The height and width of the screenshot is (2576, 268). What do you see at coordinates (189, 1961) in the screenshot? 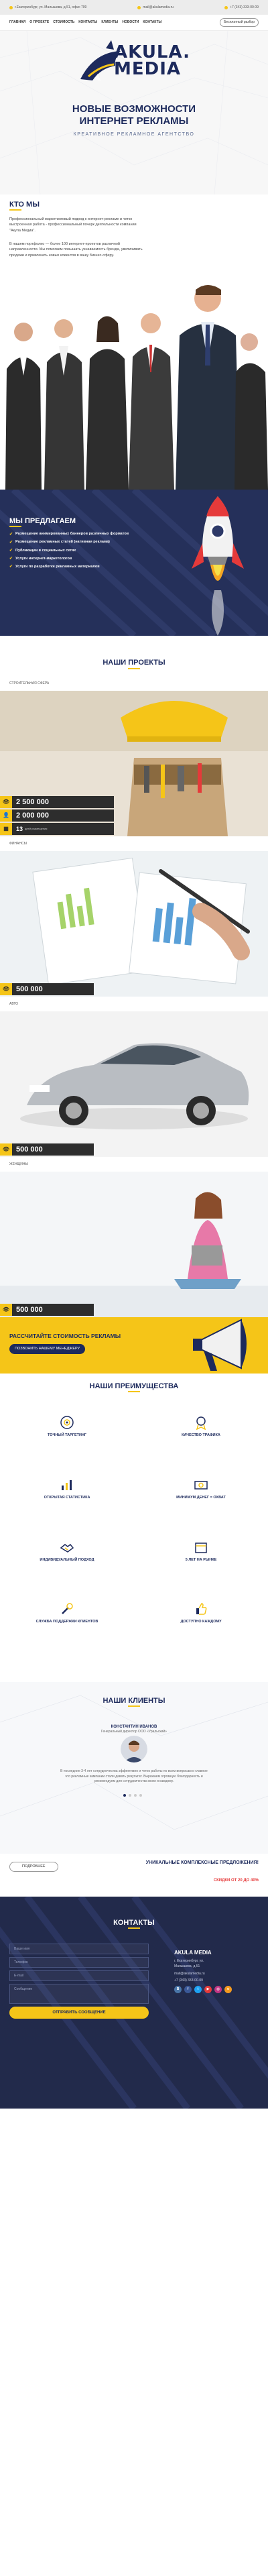
I see `contact-address-line-1: г. Екатеринбург, ул.` at bounding box center [189, 1961].